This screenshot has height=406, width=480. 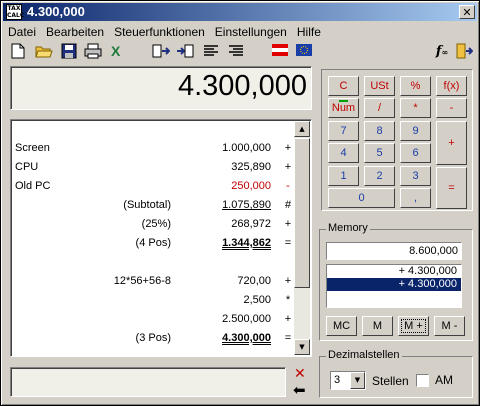 I want to click on key-4: 4, so click(x=343, y=153).